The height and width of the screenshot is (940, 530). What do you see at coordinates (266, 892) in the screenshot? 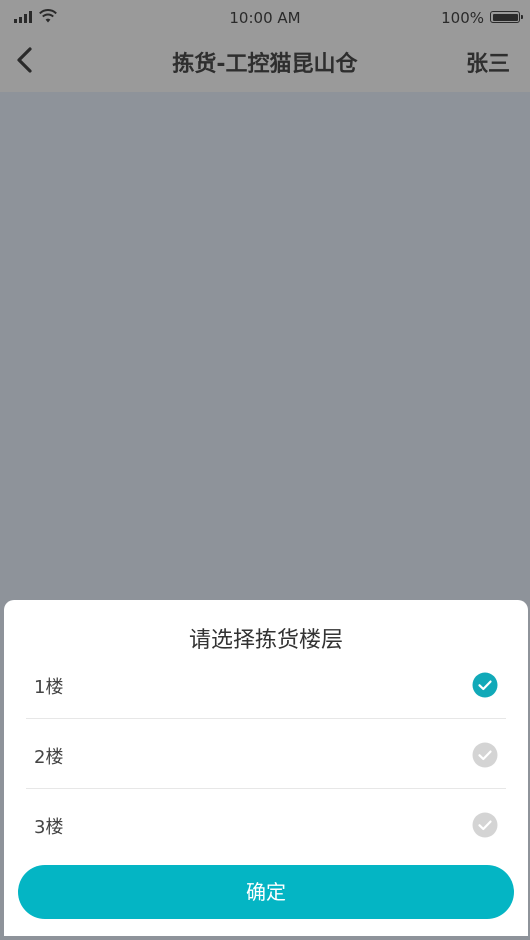
I see `confirm-button: 确定` at bounding box center [266, 892].